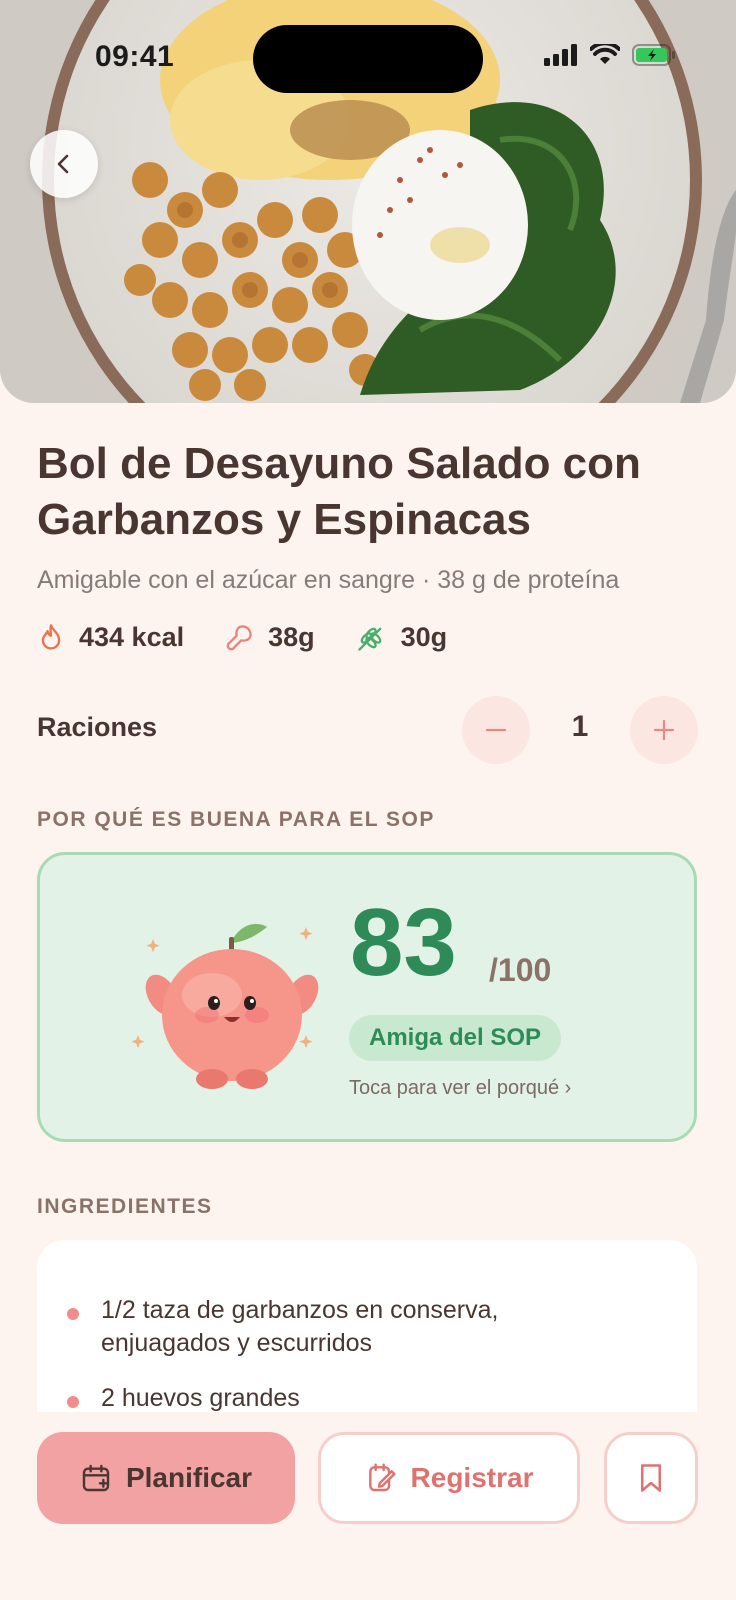 The height and width of the screenshot is (1600, 736). I want to click on minus-icon, so click(496, 730).